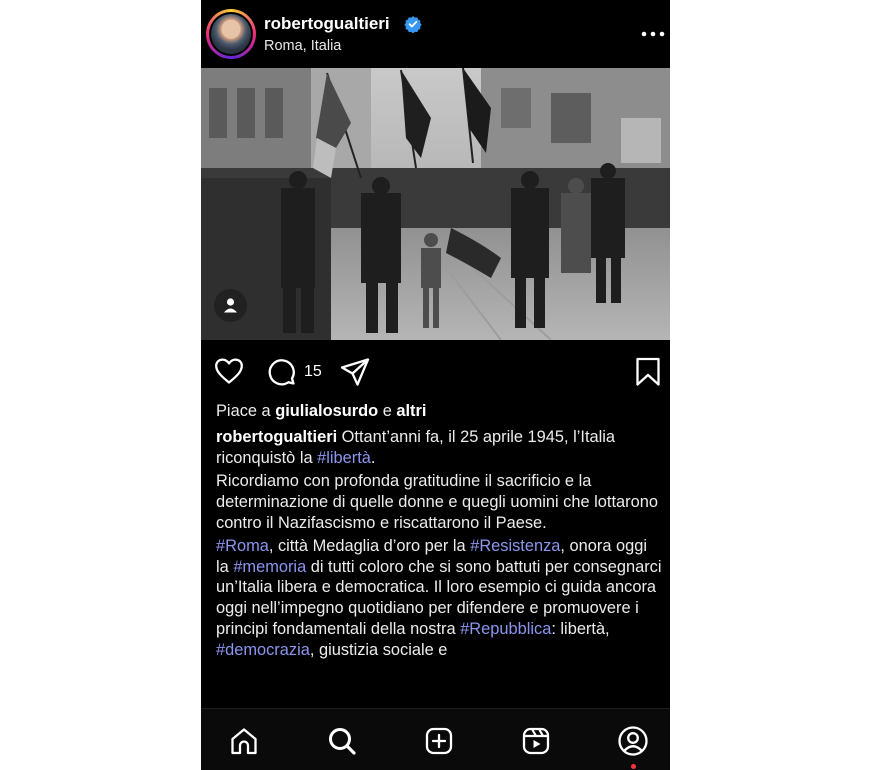 The width and height of the screenshot is (870, 770). I want to click on hashtag-repubblica: #Repubblica, so click(505, 629).